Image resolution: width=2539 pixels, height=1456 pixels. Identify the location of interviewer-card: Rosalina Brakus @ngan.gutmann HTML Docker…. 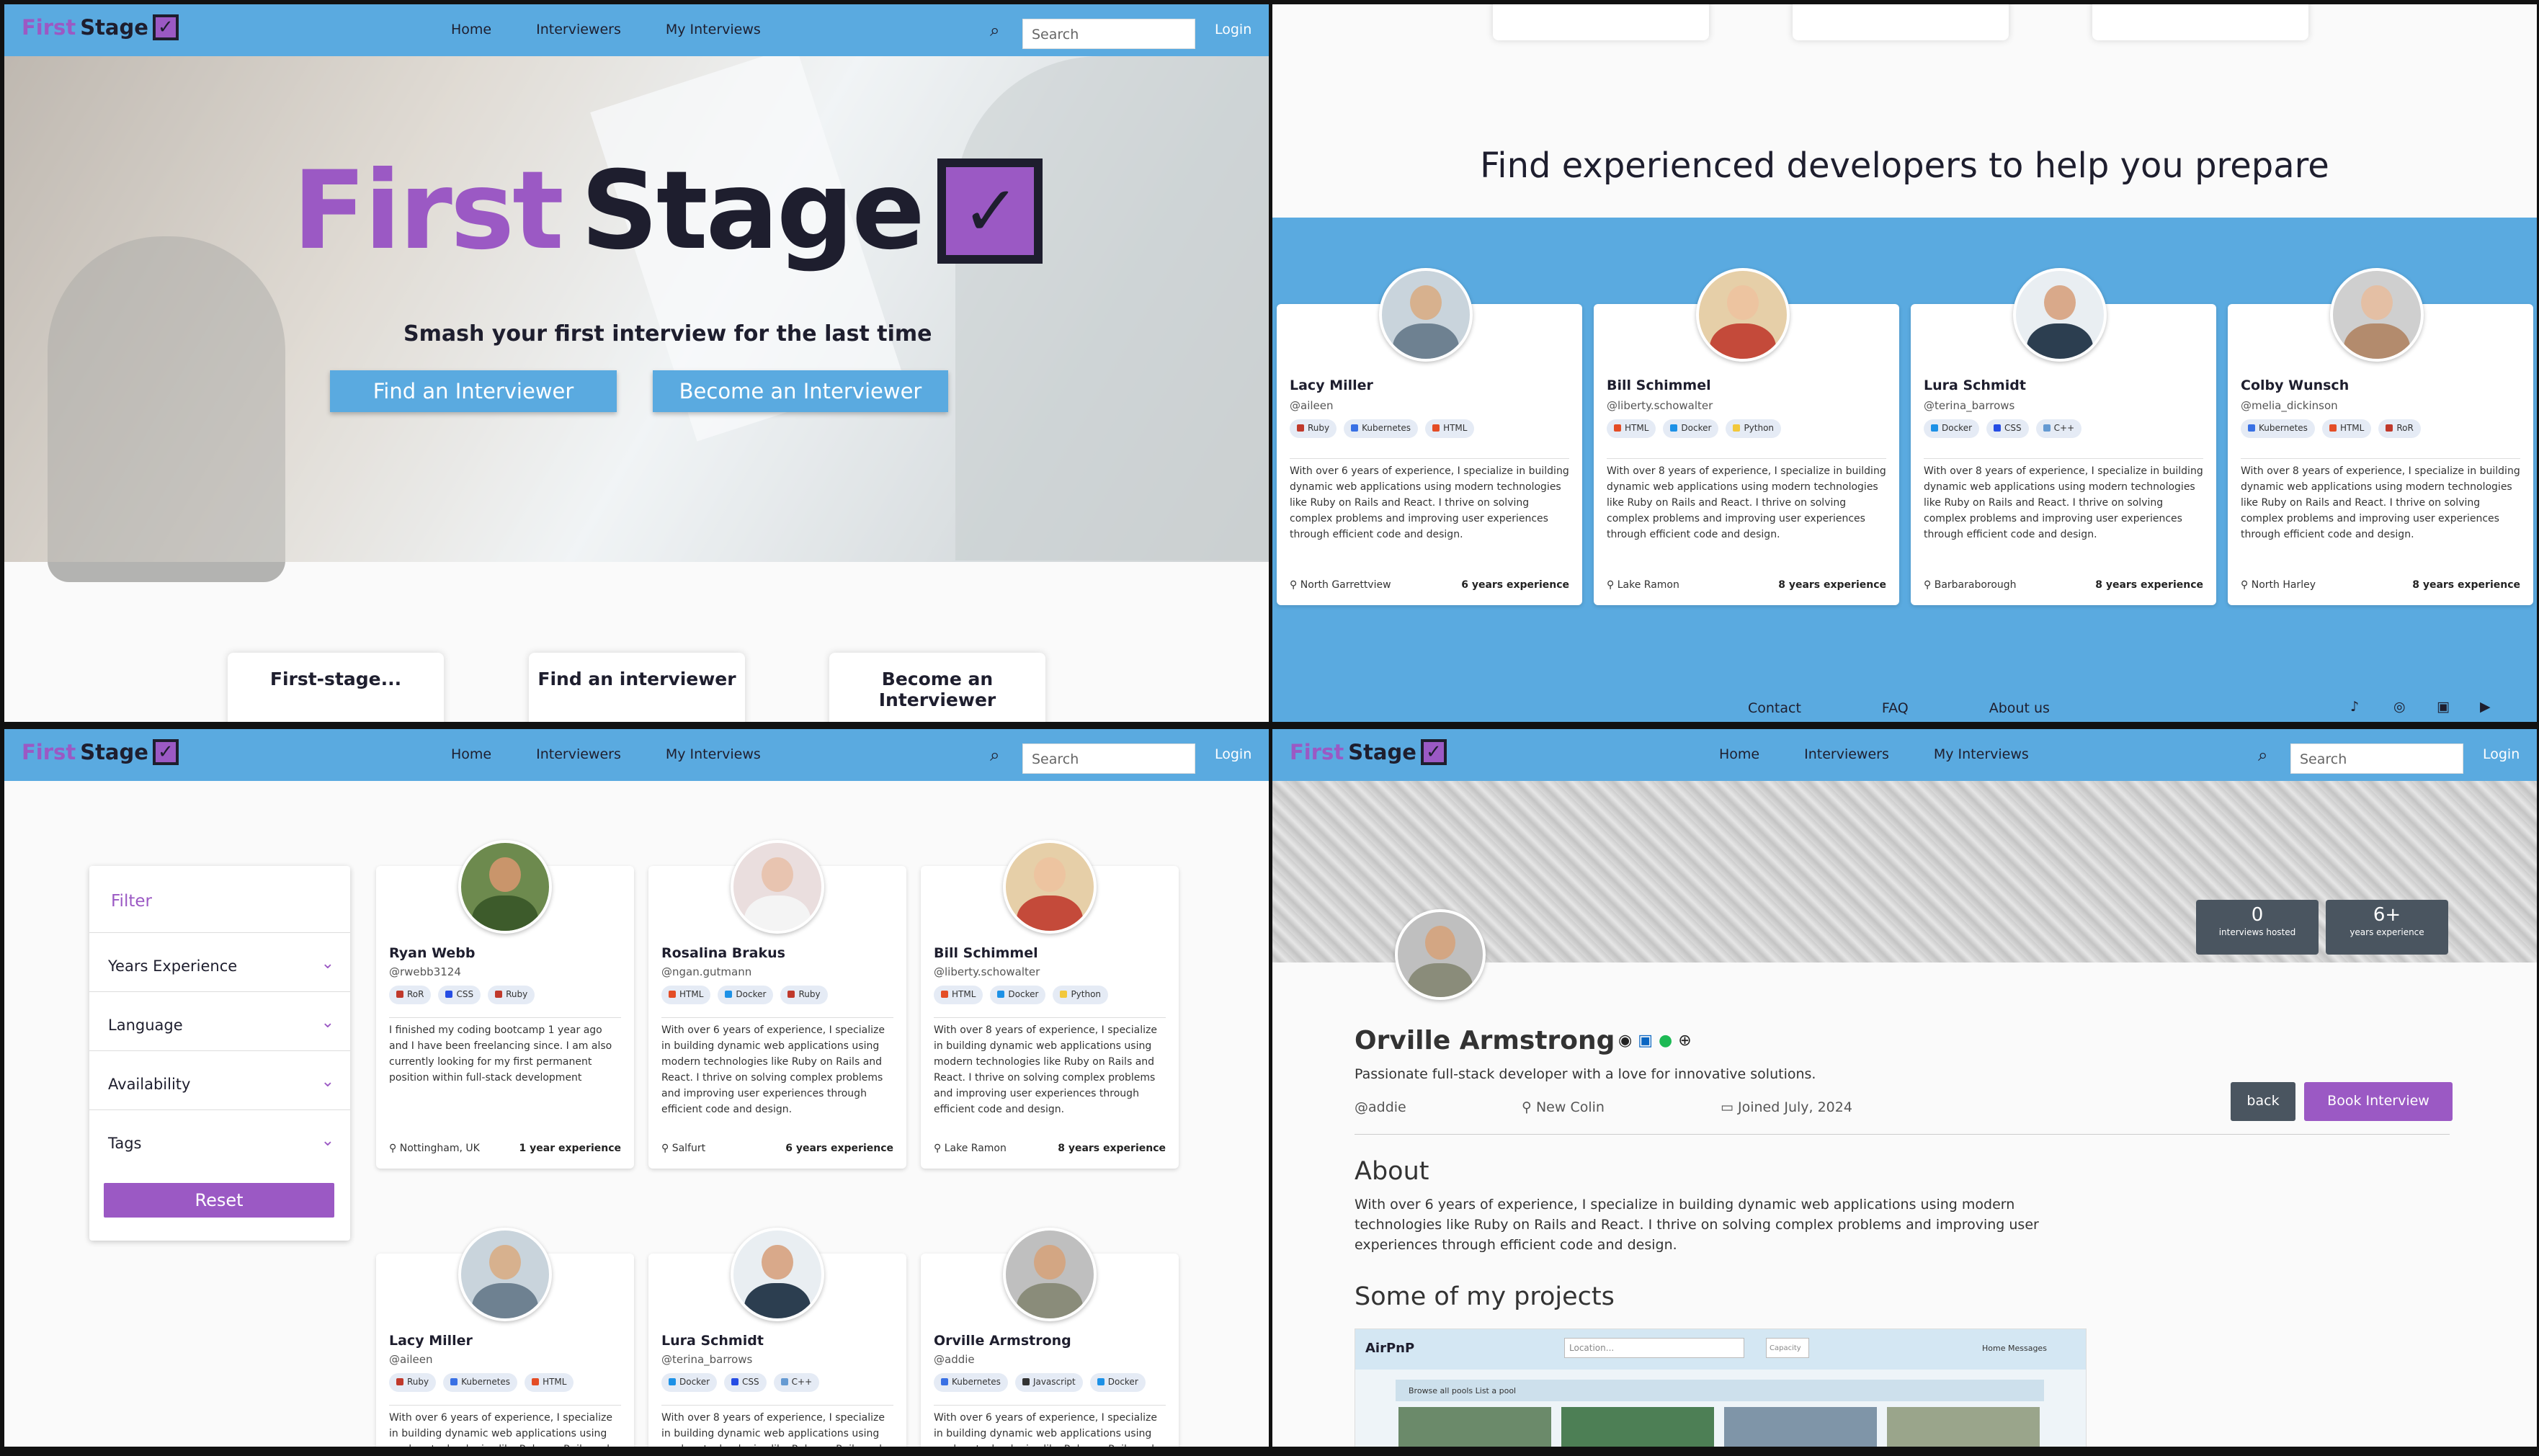
(777, 1004).